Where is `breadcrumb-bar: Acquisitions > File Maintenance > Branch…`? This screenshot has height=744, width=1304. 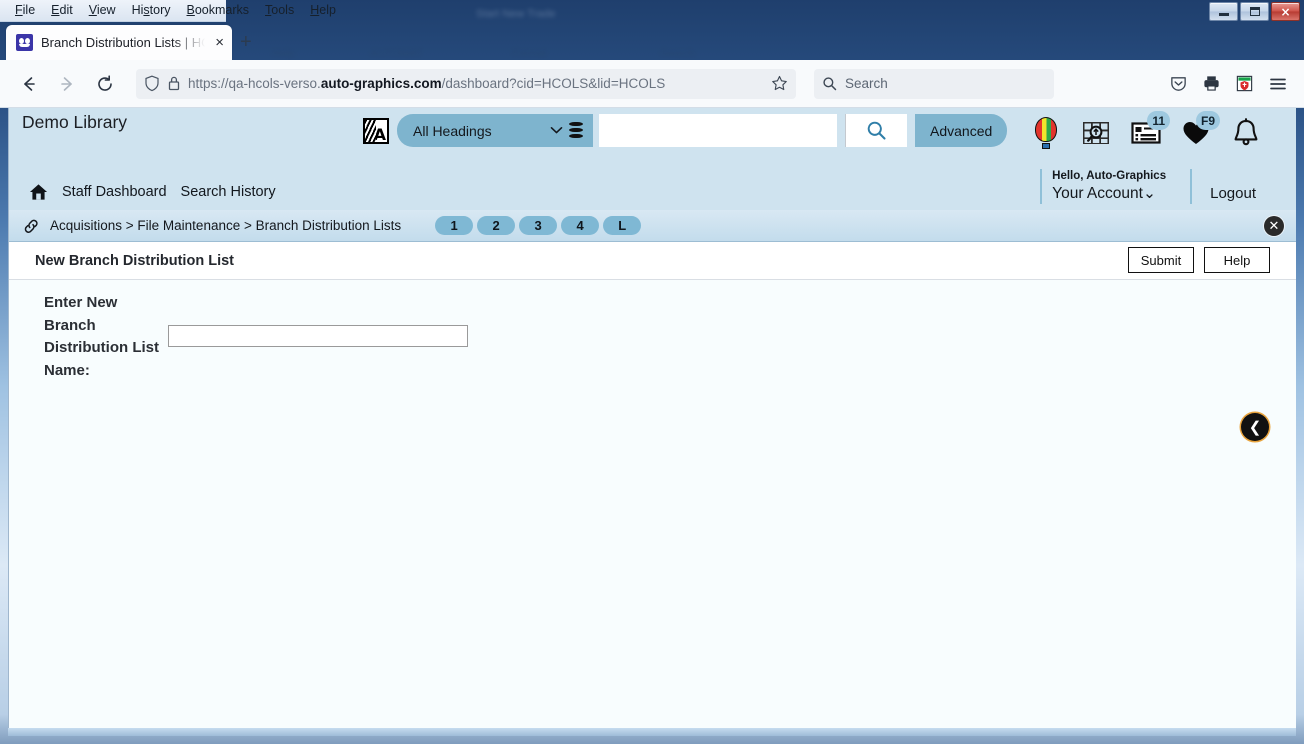 breadcrumb-bar: Acquisitions > File Maintenance > Branch… is located at coordinates (652, 226).